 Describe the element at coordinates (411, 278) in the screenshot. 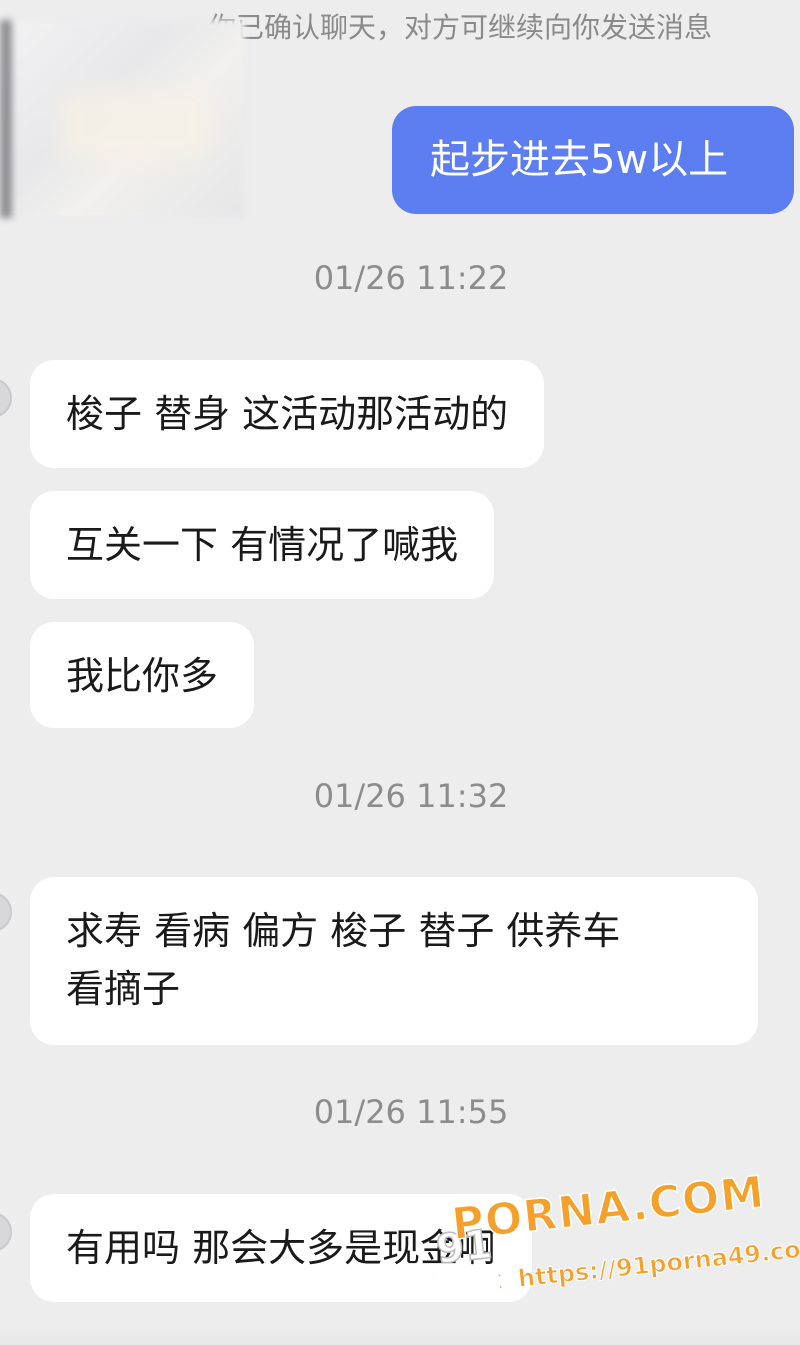

I see `timestamp: 01/26 11:22` at that location.